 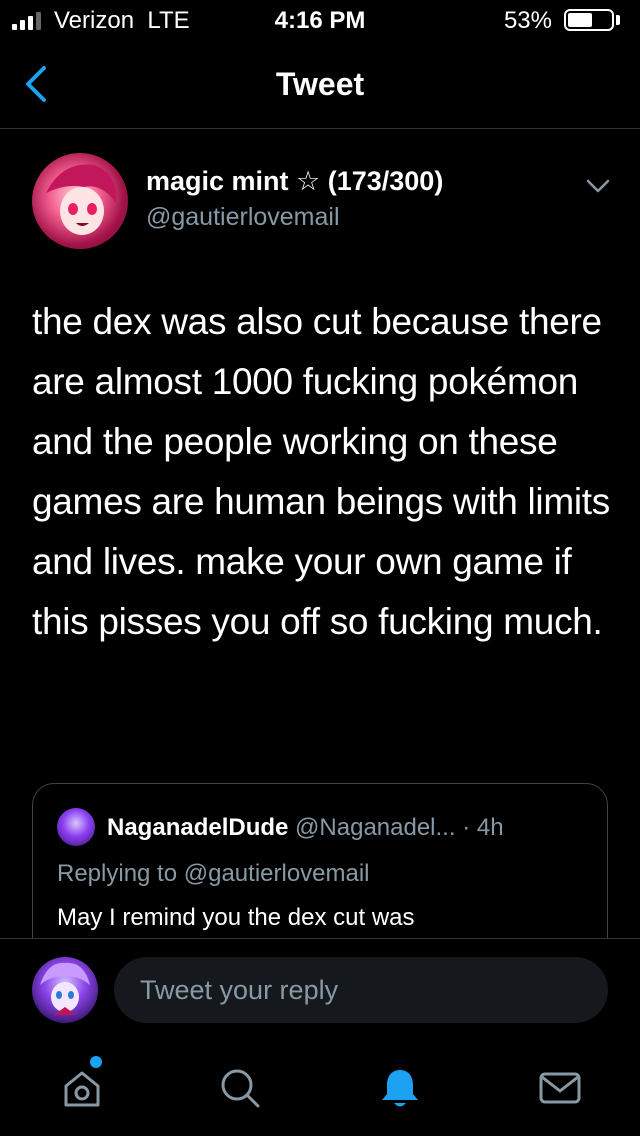 I want to click on quoted-tweet-header: NaganadelDude @Naganadel... · 4h, so click(x=305, y=828).